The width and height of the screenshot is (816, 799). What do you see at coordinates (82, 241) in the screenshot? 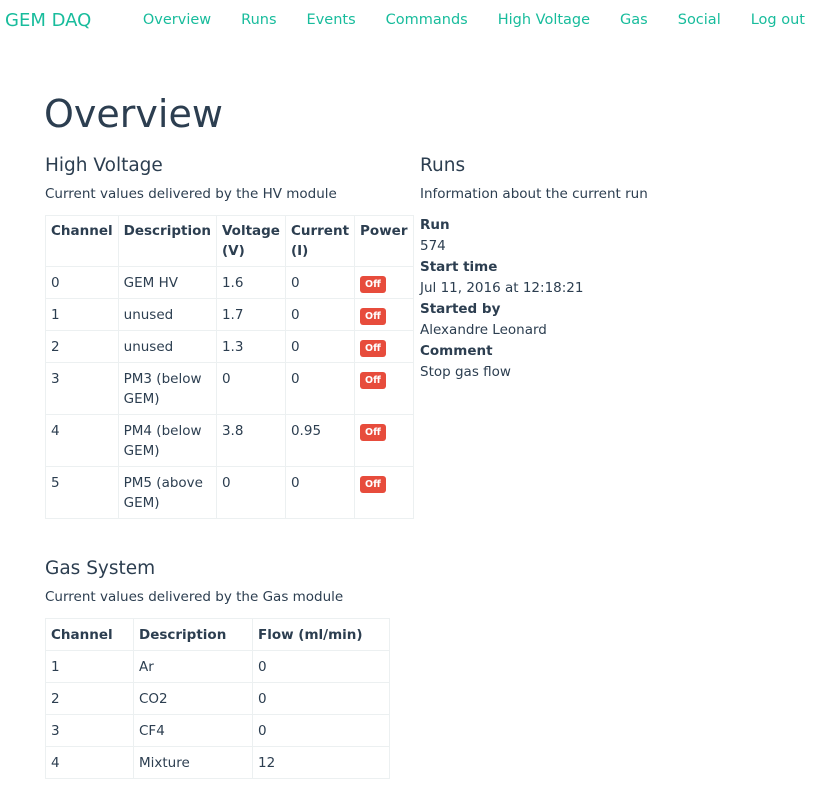
I see `hv-col-channel: Channel` at bounding box center [82, 241].